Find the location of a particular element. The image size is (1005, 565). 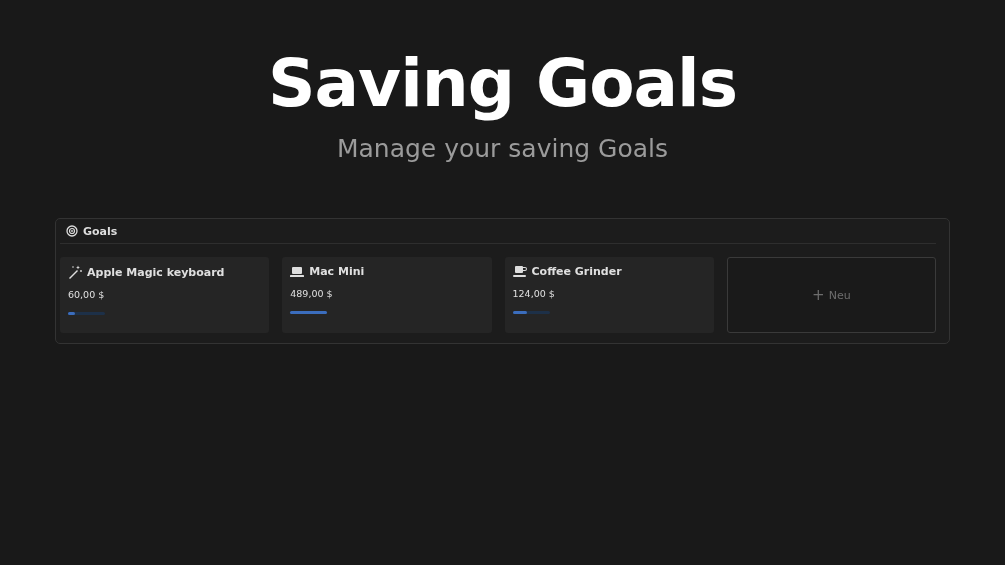

goal-amount: 60,00 $ is located at coordinates (87, 294).